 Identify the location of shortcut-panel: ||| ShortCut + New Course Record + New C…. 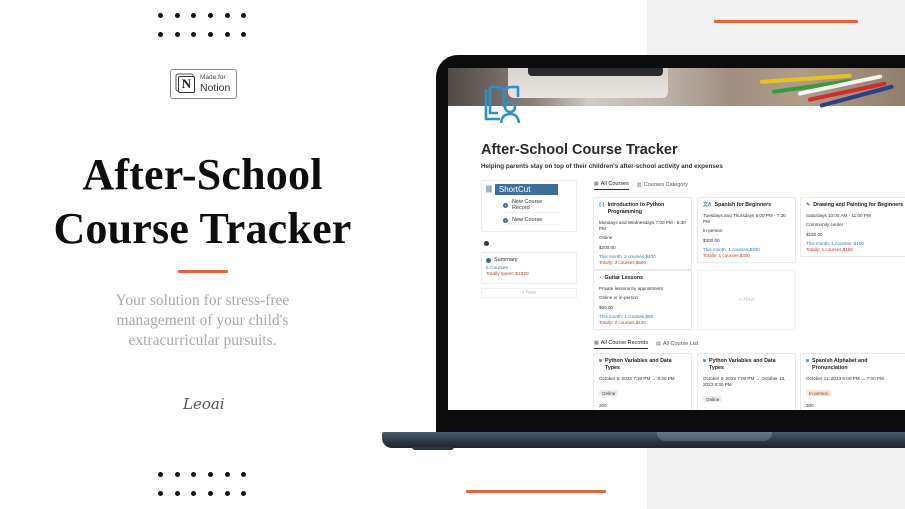
(529, 206).